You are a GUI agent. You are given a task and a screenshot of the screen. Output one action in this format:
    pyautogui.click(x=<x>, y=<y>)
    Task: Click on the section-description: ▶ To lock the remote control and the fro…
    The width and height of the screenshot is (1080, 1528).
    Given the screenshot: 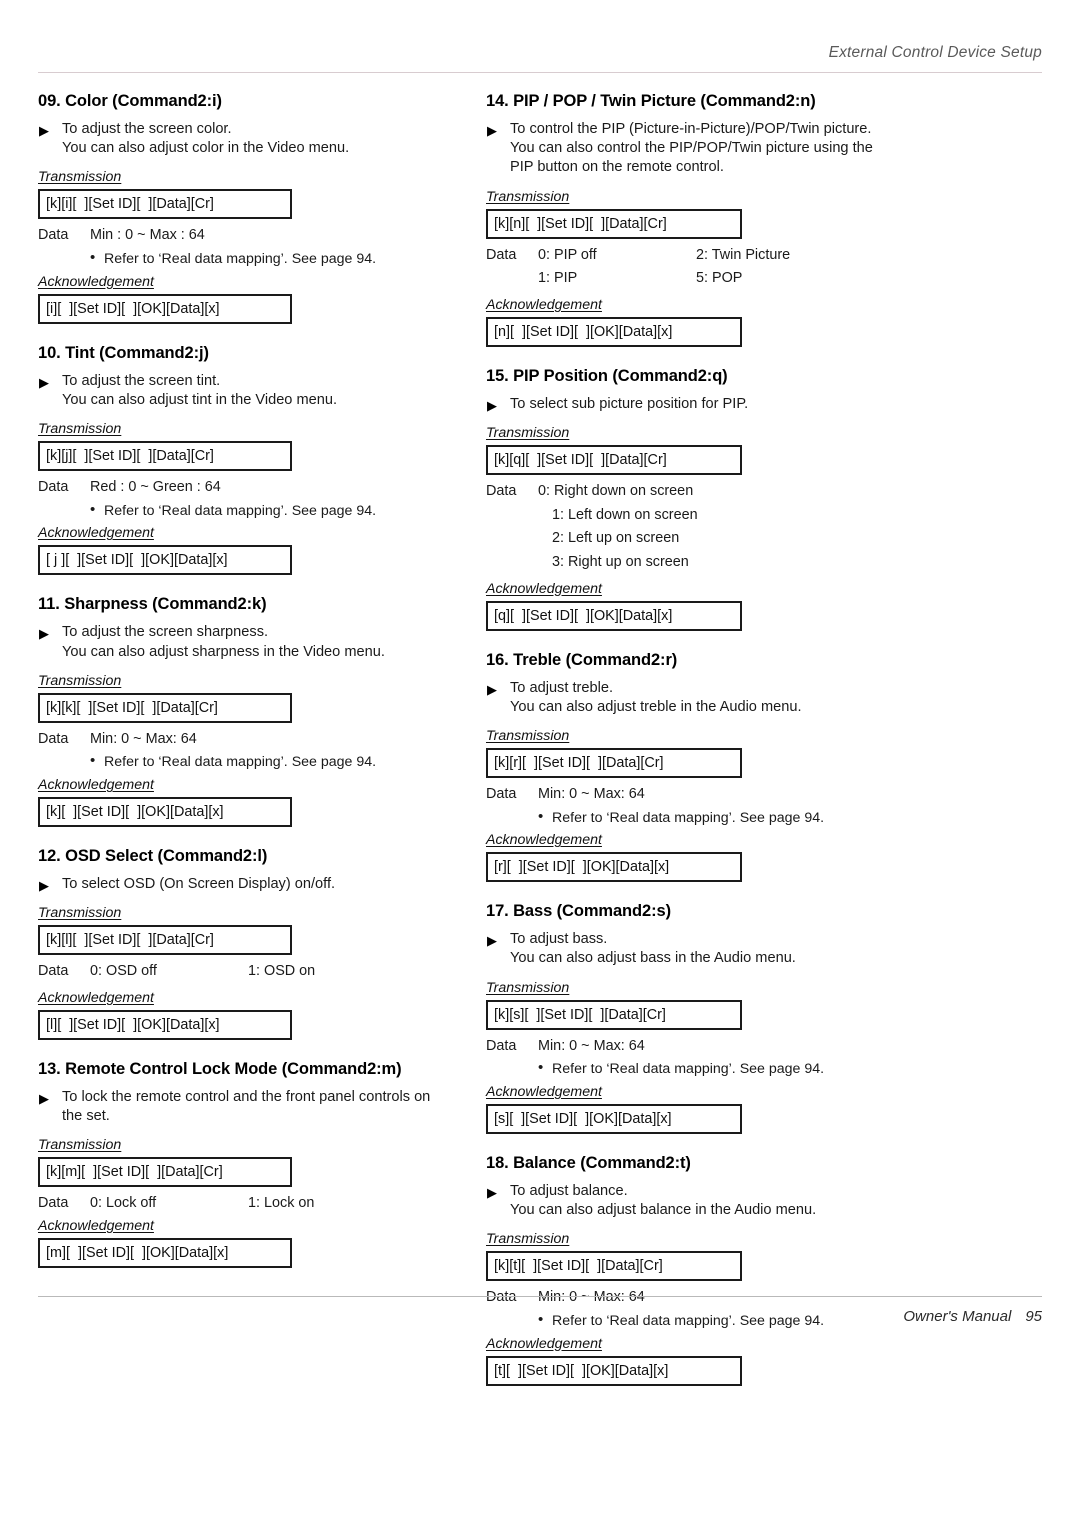 What is the action you would take?
    pyautogui.click(x=253, y=1107)
    